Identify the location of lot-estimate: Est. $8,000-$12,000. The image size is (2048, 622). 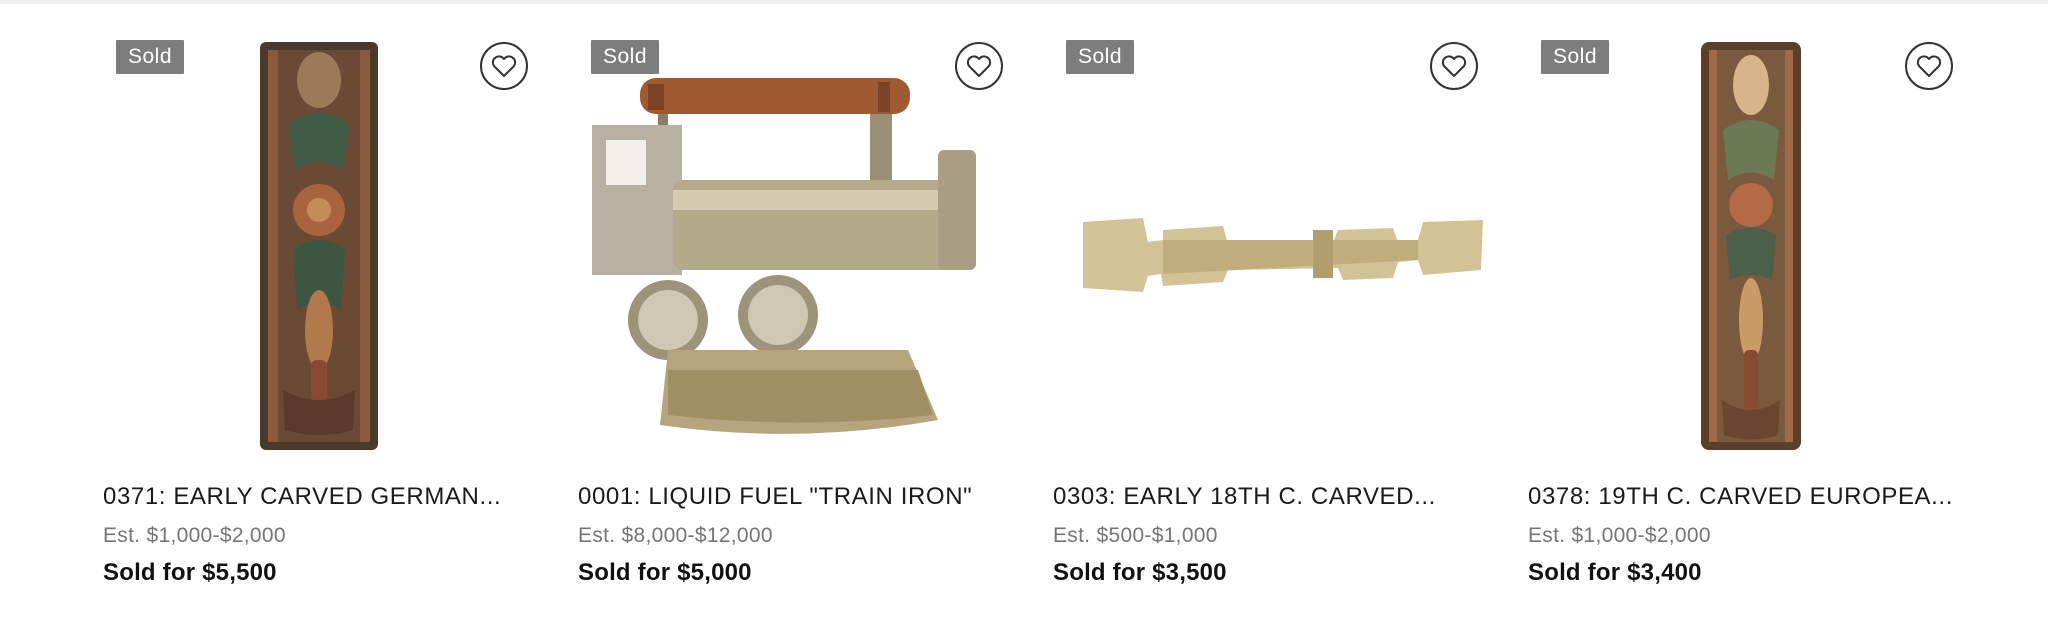
(675, 535).